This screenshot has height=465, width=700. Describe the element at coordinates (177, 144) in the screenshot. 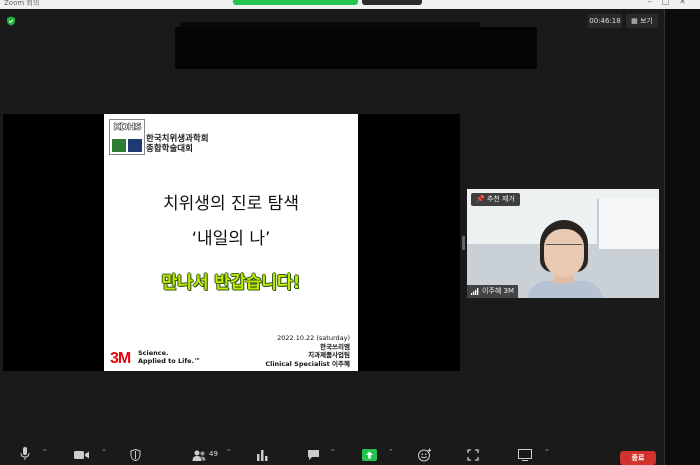

I see `organization-name: 한국치위생과학회 종합학술대회` at that location.